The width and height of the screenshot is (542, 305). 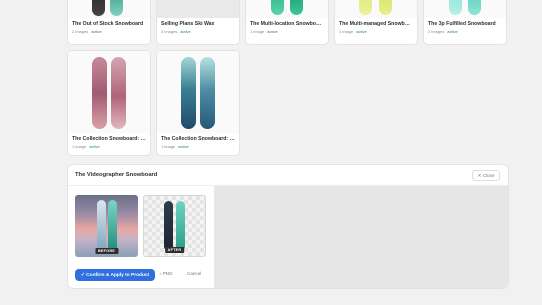 I want to click on close-button: ✕ Close, so click(x=486, y=175).